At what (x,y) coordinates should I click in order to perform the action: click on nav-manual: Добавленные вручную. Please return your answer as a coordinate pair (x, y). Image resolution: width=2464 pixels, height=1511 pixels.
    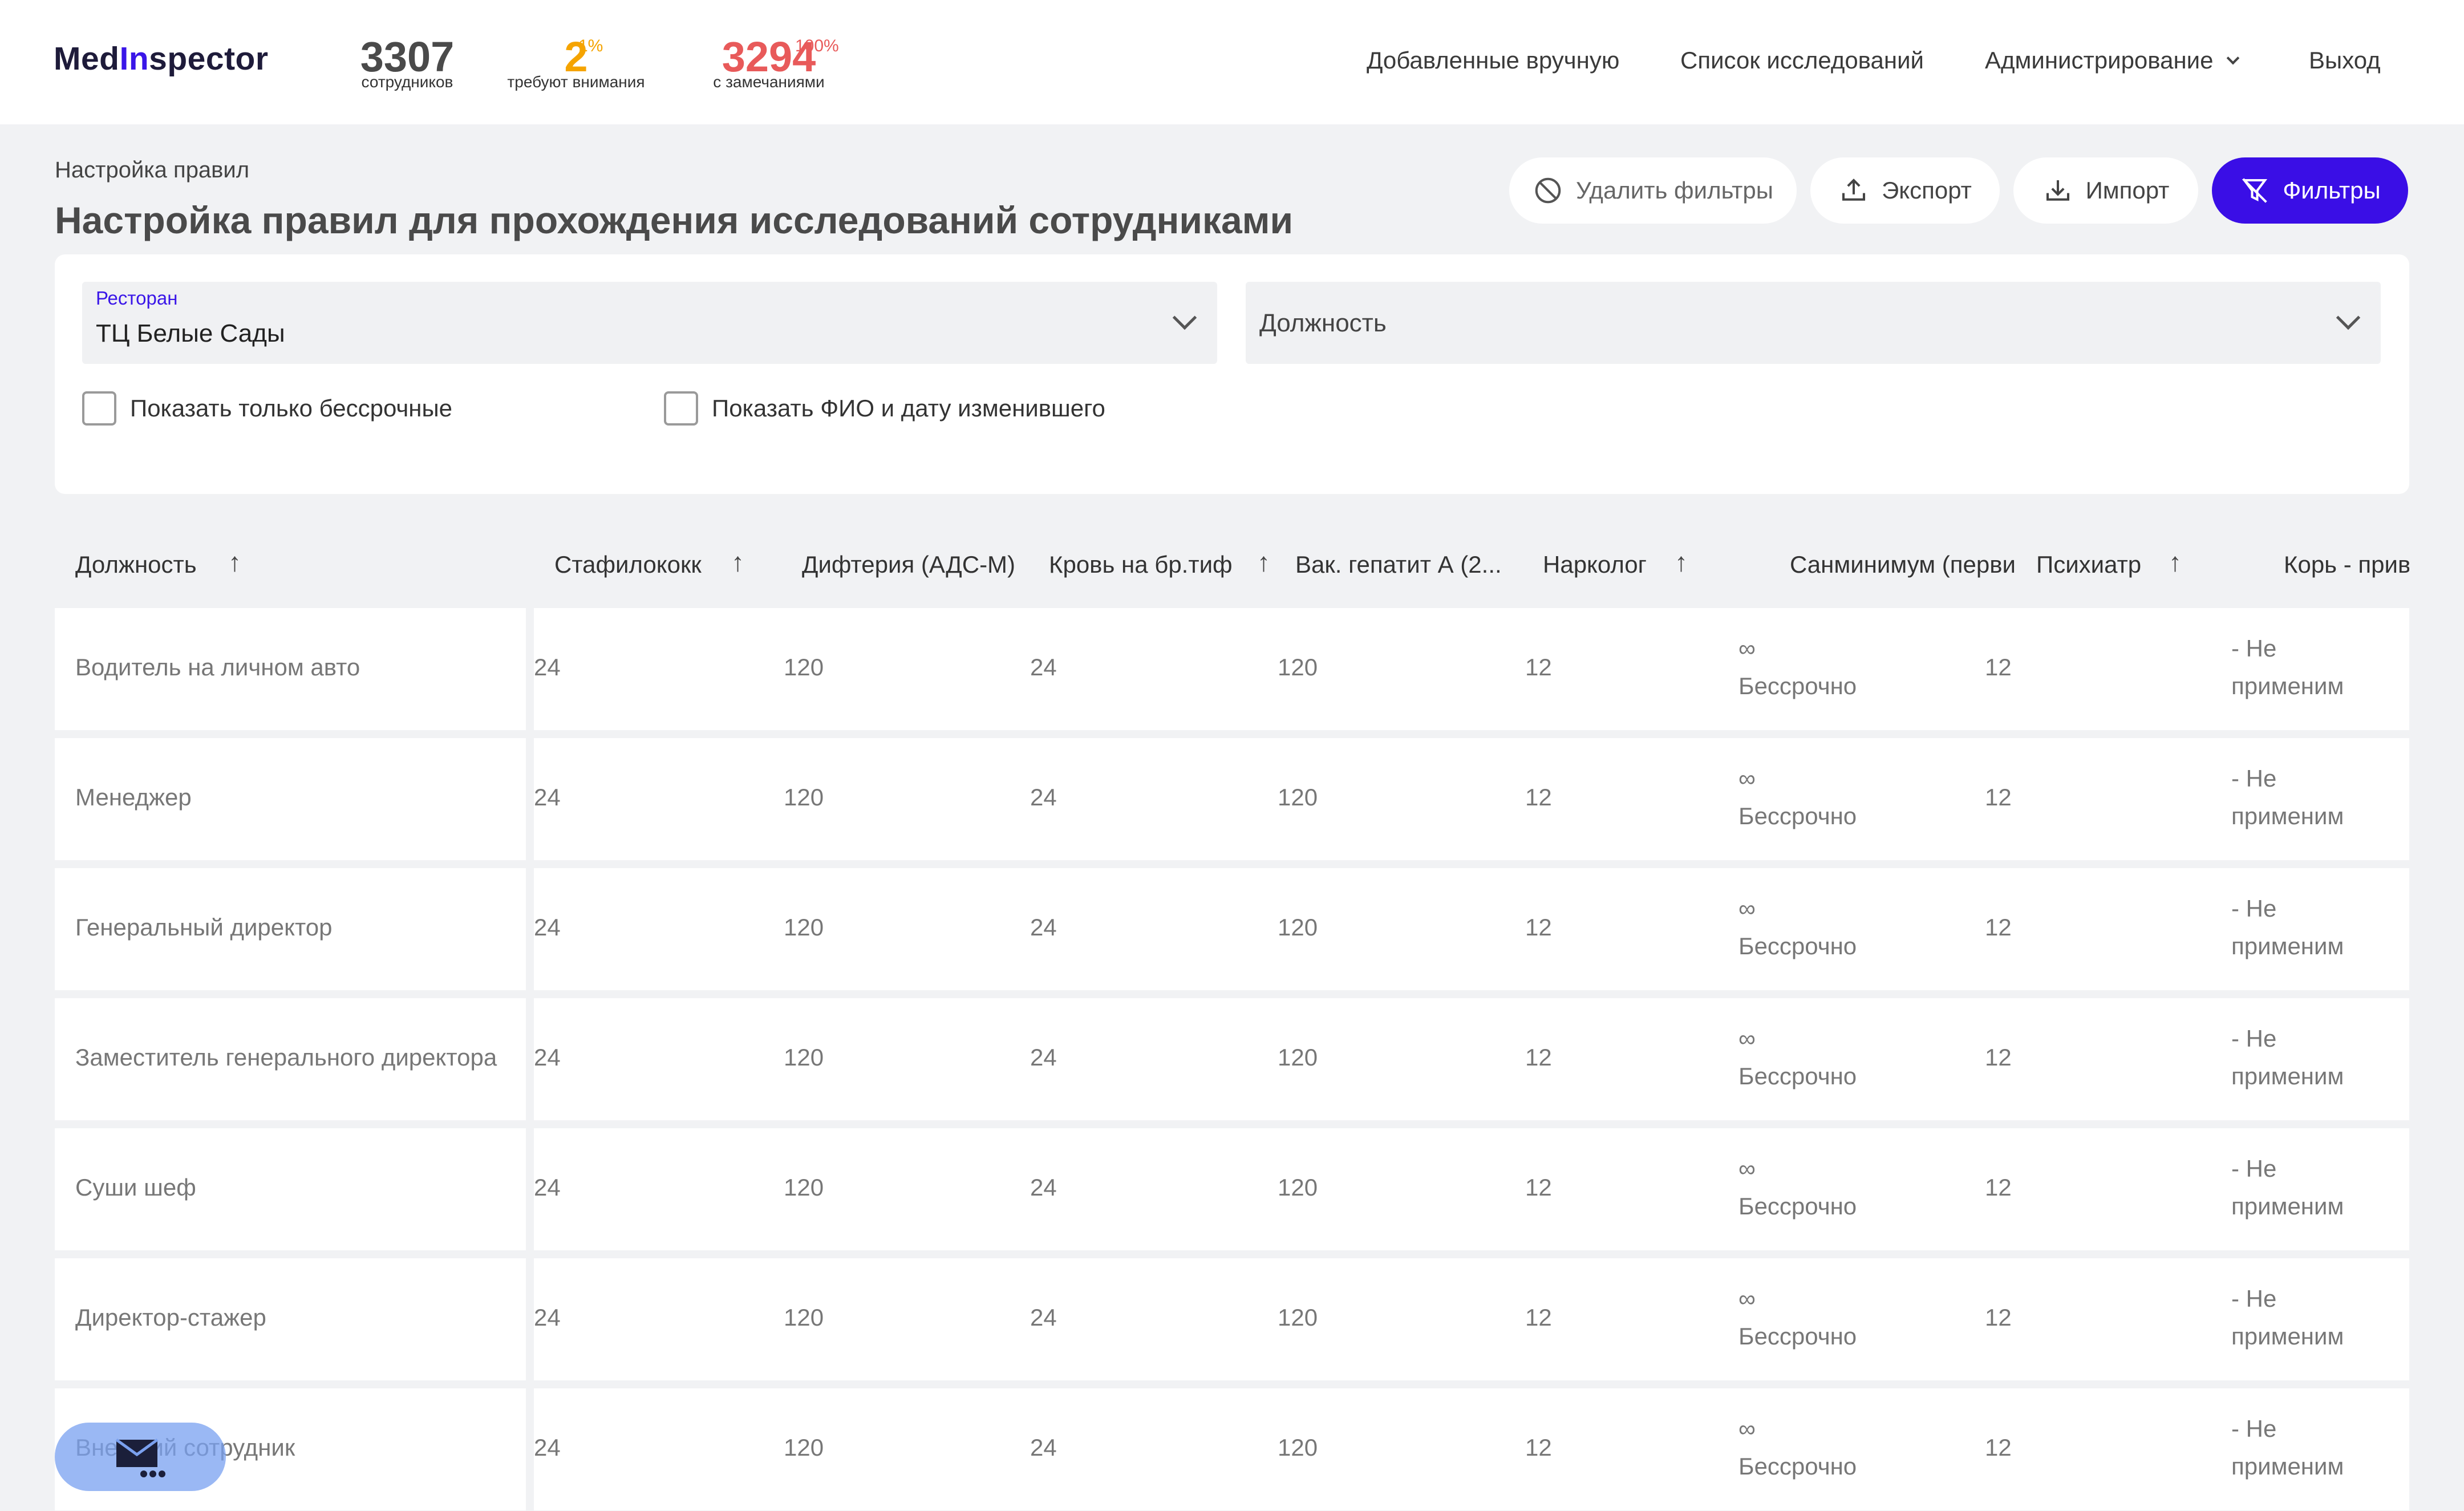
    Looking at the image, I should click on (1493, 60).